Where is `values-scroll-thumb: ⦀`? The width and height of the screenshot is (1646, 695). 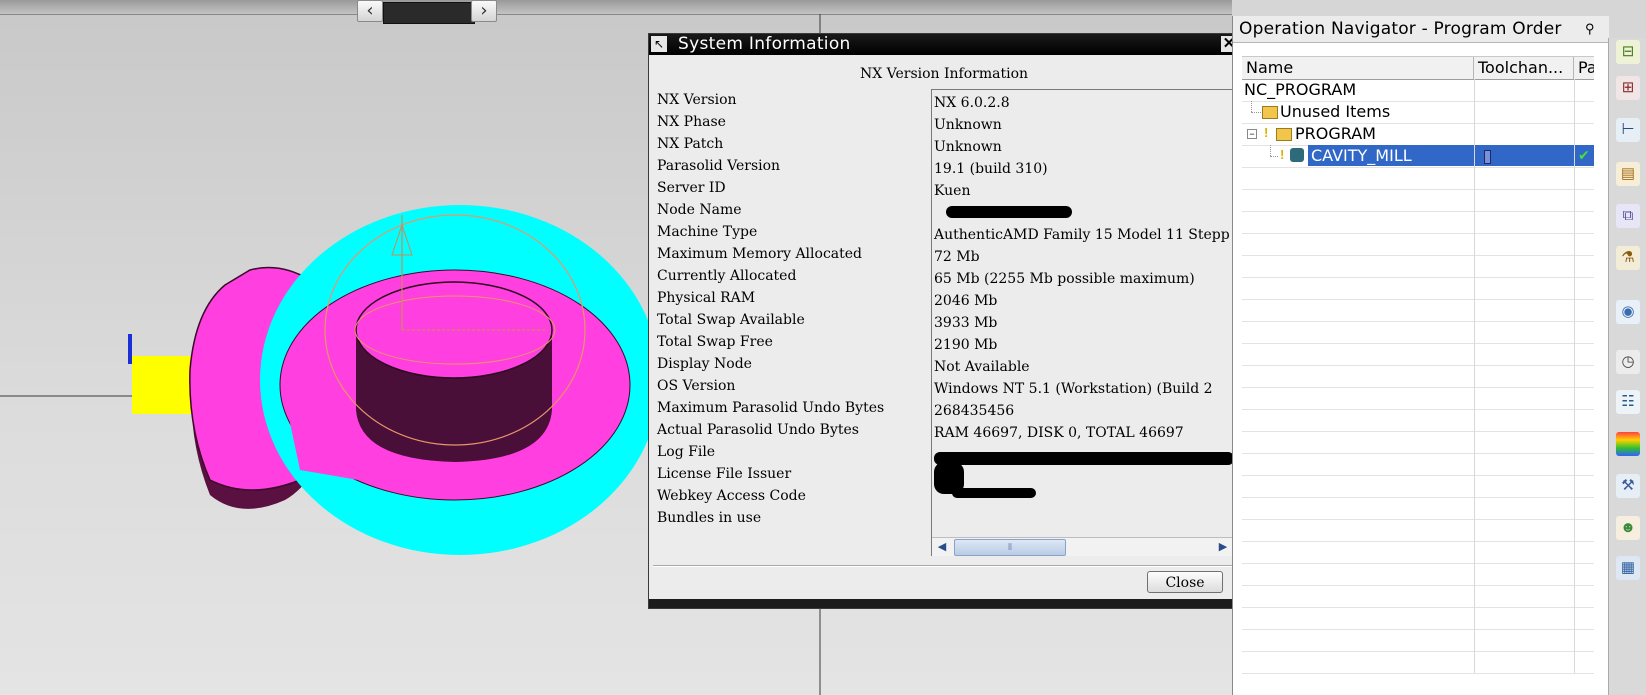 values-scroll-thumb: ⦀ is located at coordinates (1010, 547).